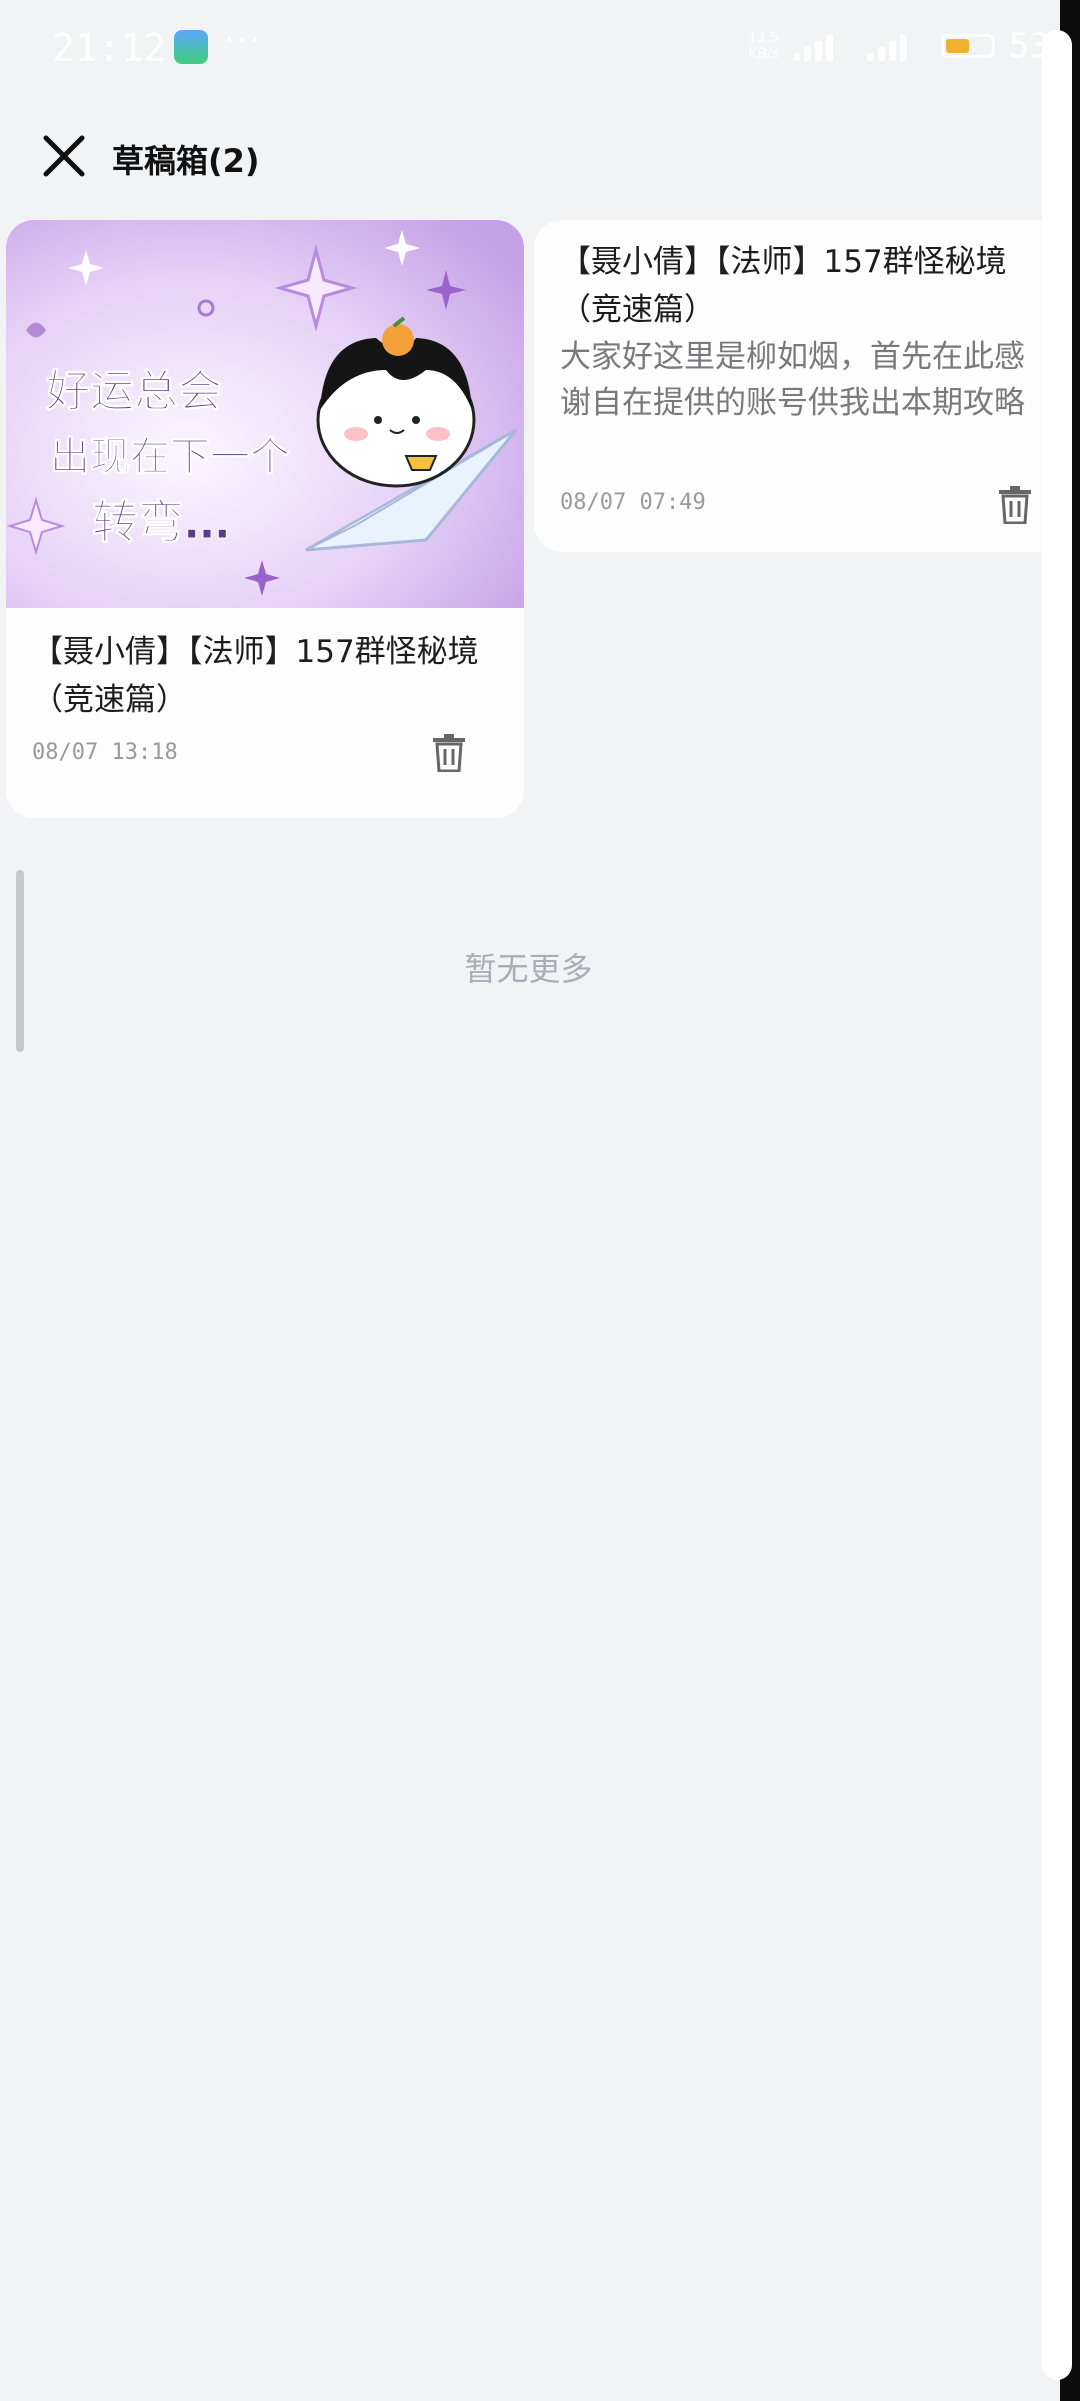 Image resolution: width=1080 pixels, height=2401 pixels. Describe the element at coordinates (1057, 1205) in the screenshot. I see `screen-edge-curve` at that location.